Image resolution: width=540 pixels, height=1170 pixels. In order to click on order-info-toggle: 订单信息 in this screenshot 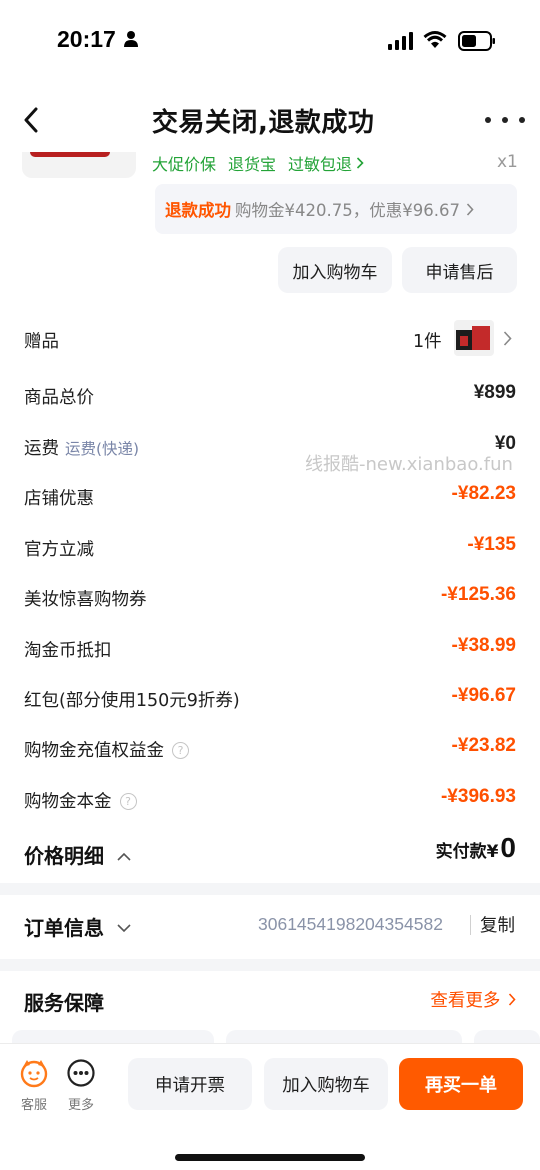, I will do `click(77, 926)`.